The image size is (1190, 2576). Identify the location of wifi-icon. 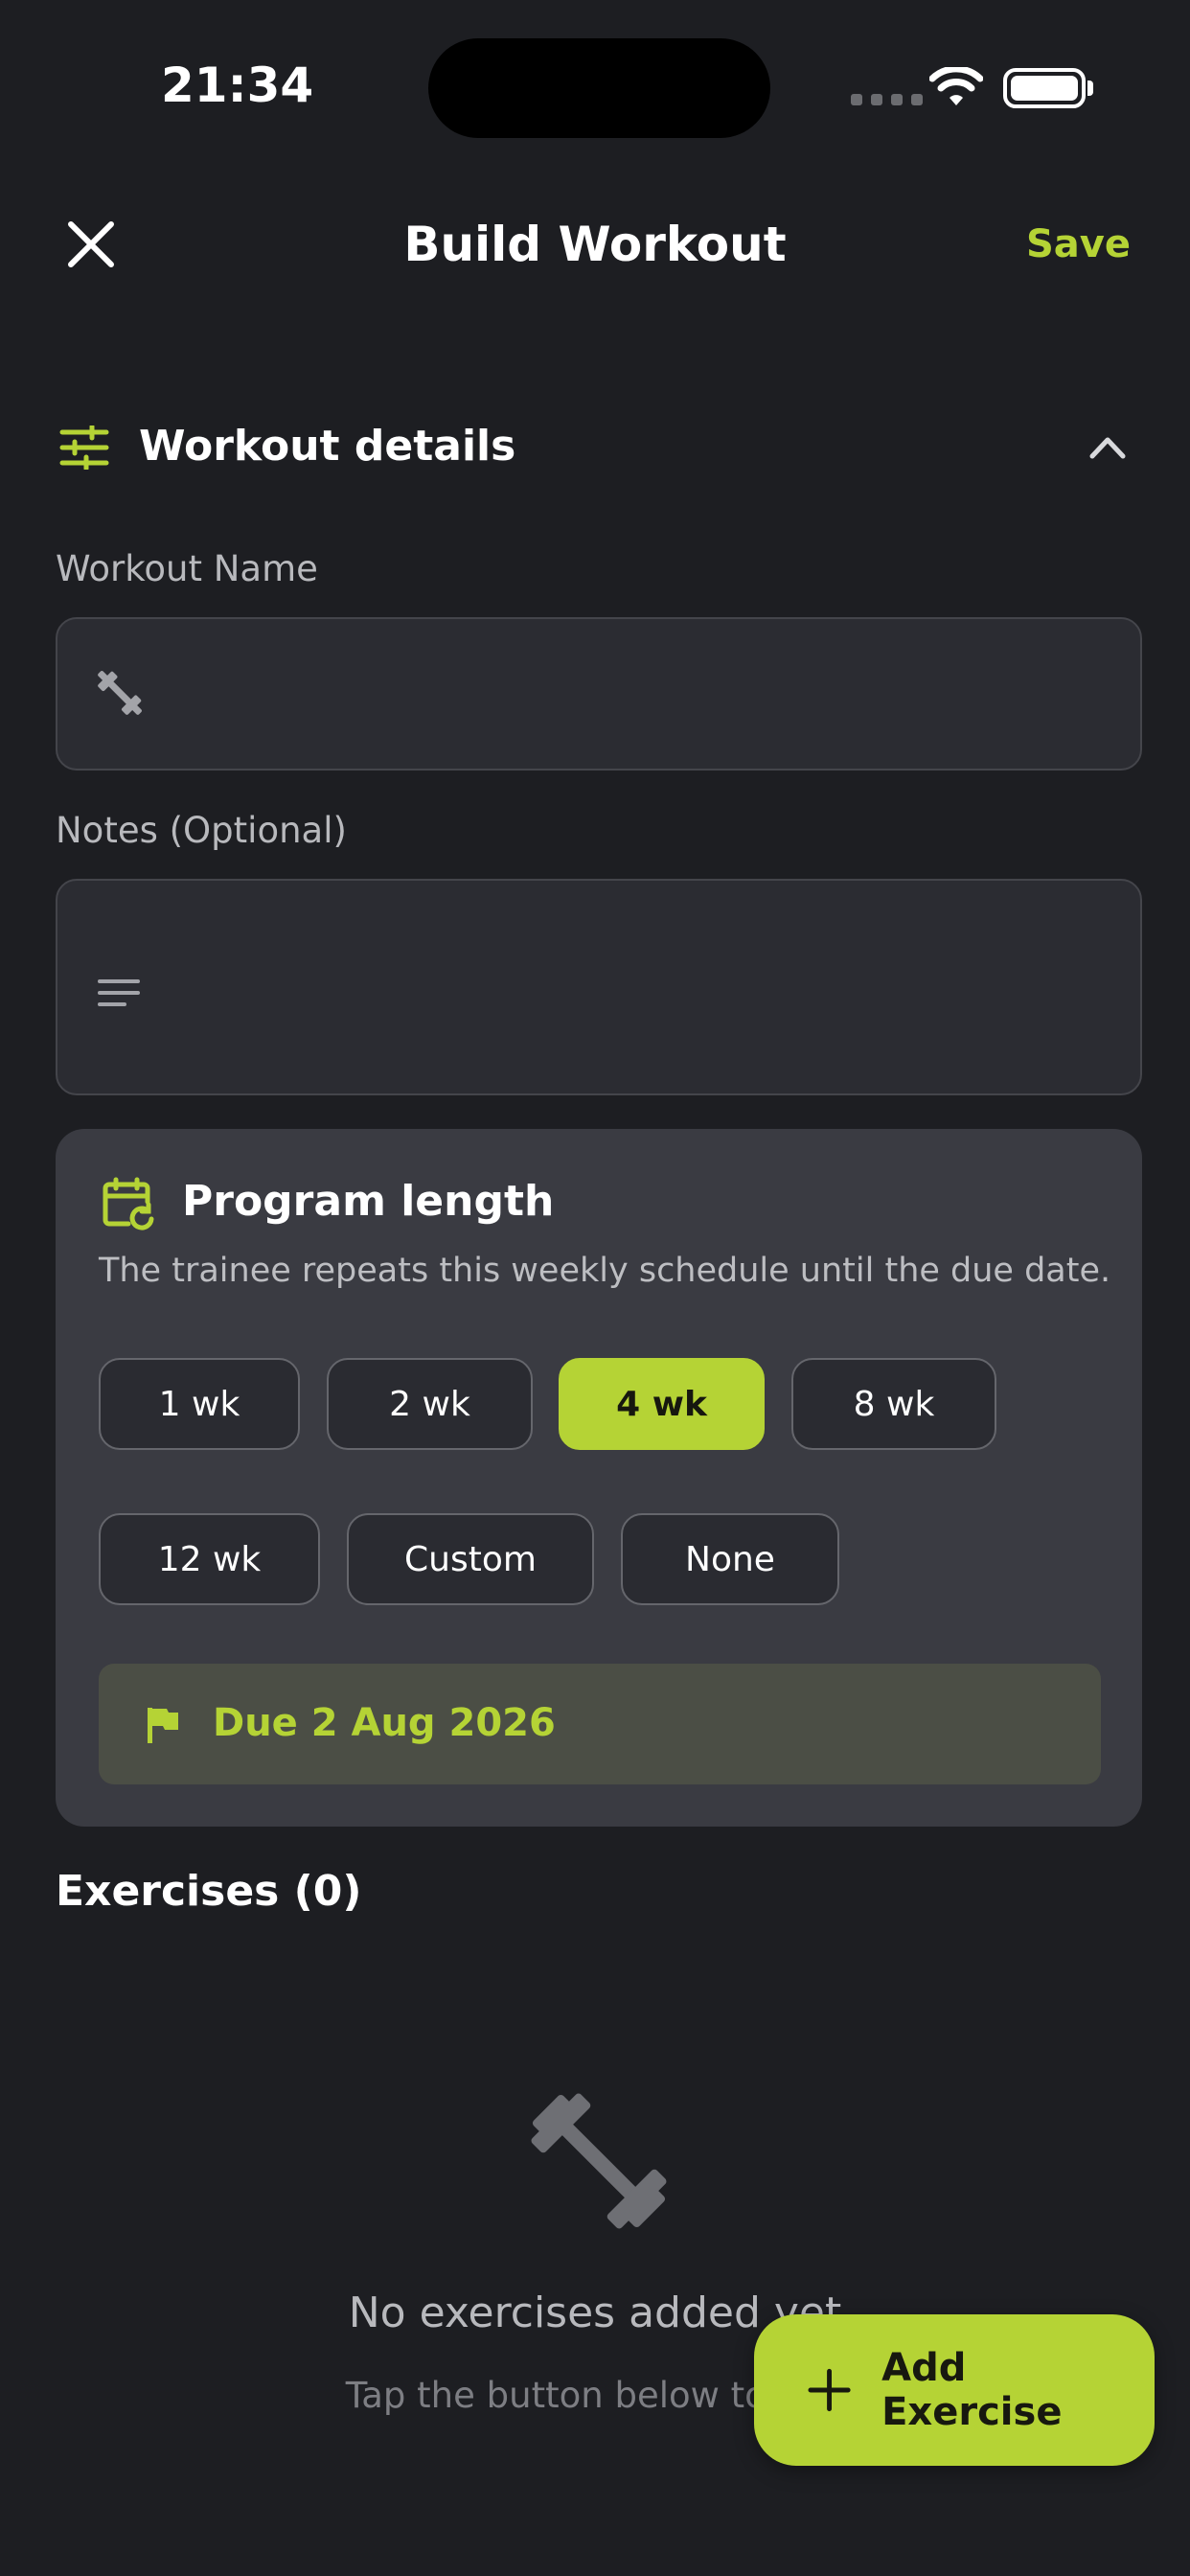
(956, 86).